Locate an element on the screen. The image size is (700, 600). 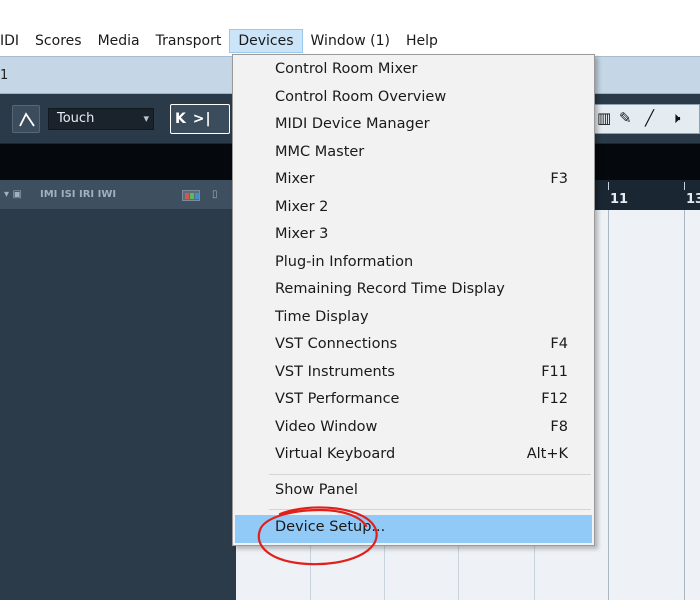
menu-item-time-display: Time Display is located at coordinates (413, 319).